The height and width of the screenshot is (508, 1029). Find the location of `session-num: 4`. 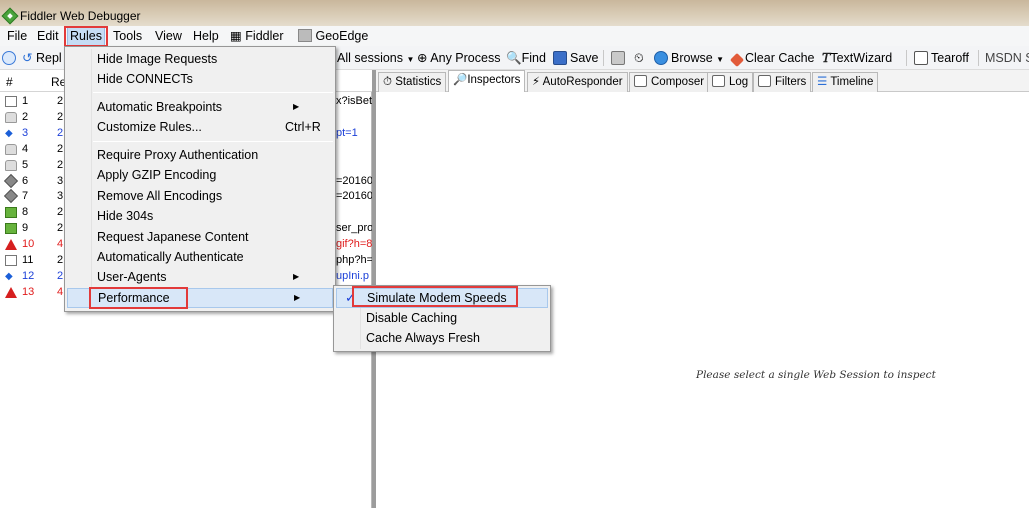

session-num: 4 is located at coordinates (25, 148).